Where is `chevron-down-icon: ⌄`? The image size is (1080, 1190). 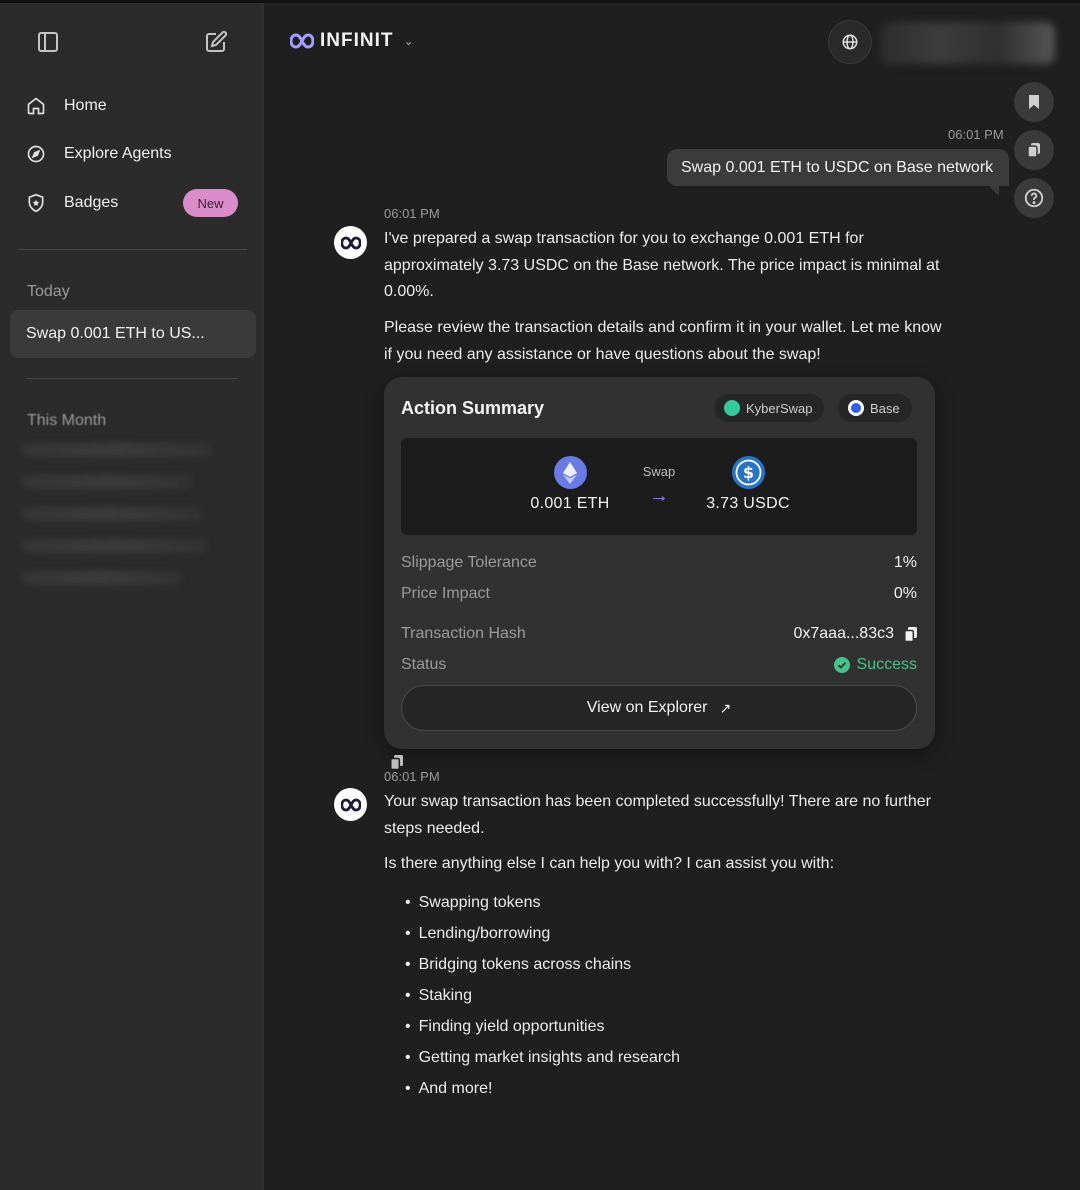 chevron-down-icon: ⌄ is located at coordinates (408, 41).